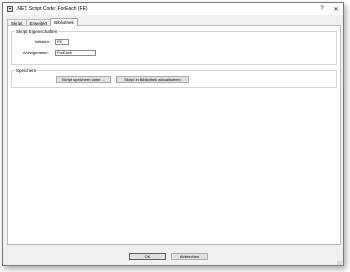 Image resolution: width=350 pixels, height=272 pixels. Describe the element at coordinates (42, 41) in the screenshot. I see `initials-label: Initialen:` at that location.